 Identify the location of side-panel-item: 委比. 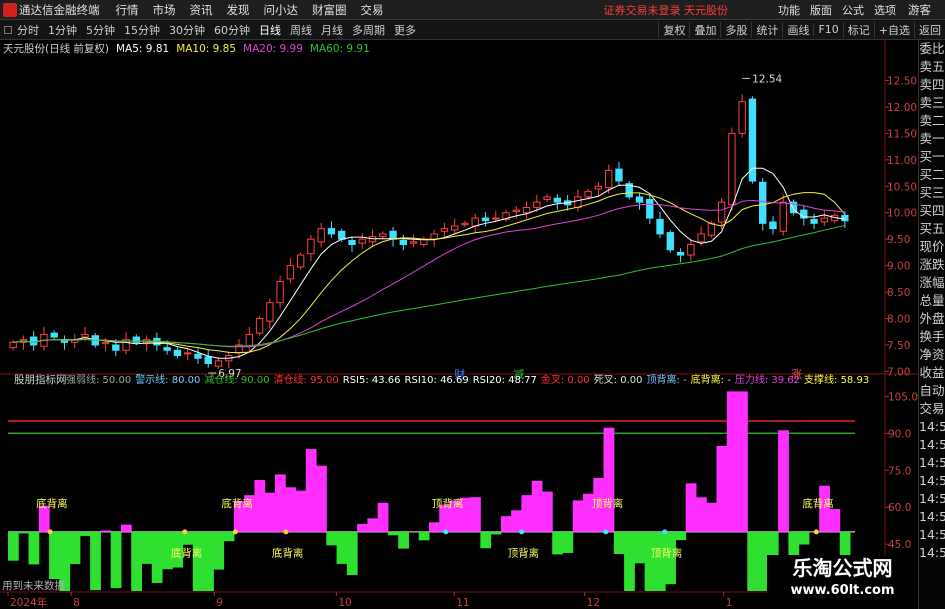
(932, 49).